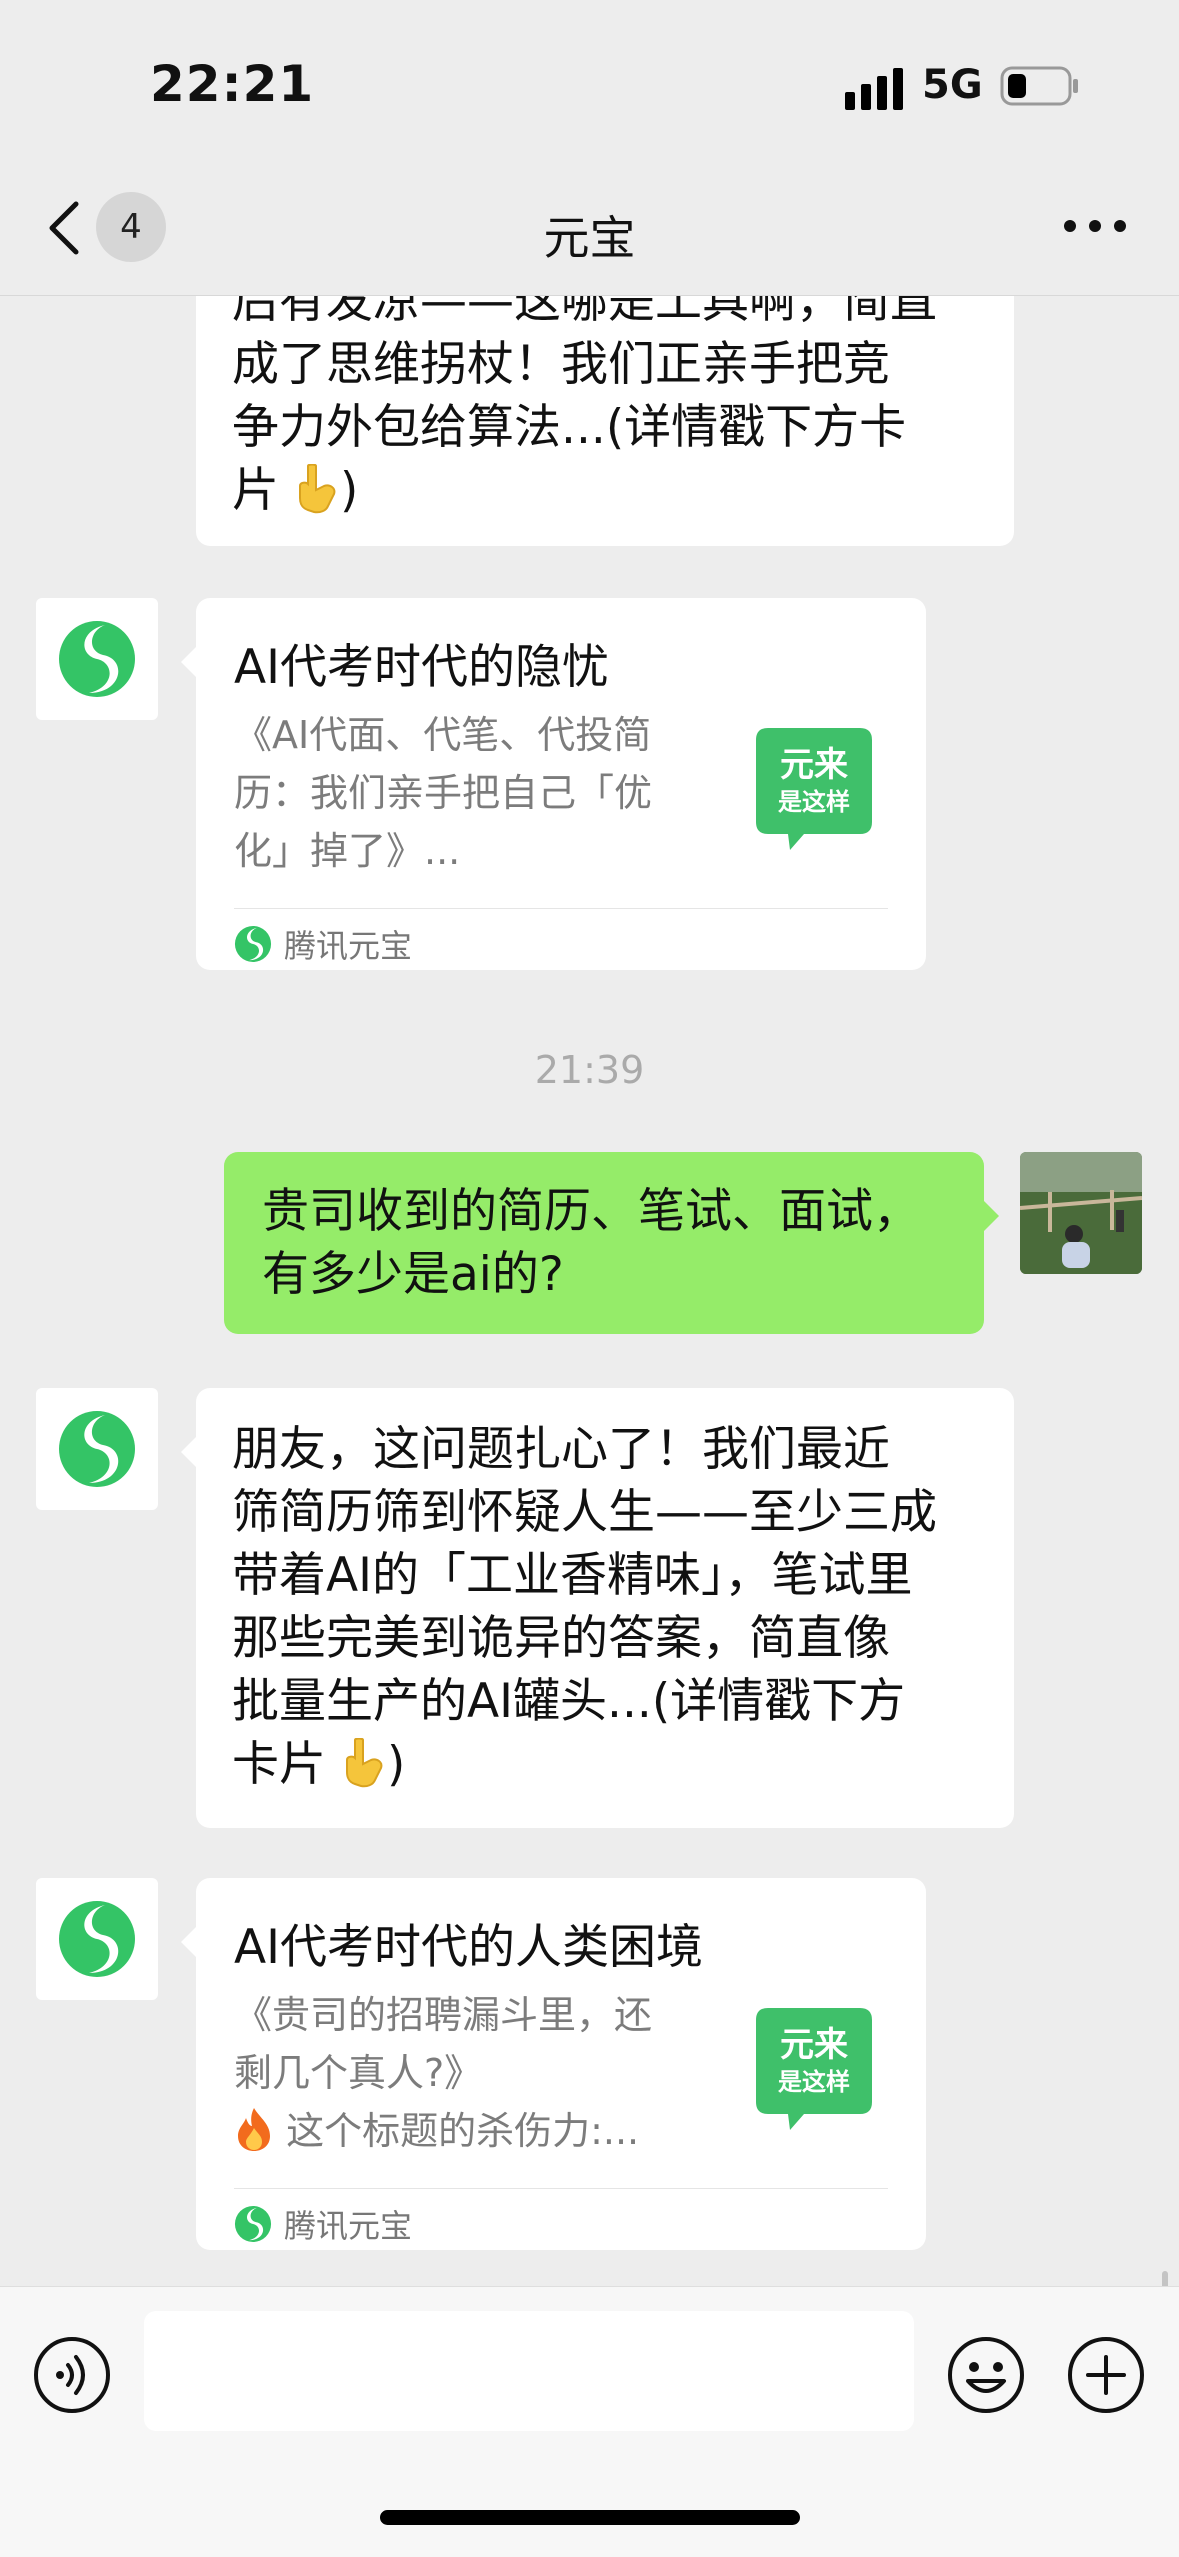 The width and height of the screenshot is (1179, 2557). Describe the element at coordinates (952, 85) in the screenshot. I see `network-type: 5G` at that location.